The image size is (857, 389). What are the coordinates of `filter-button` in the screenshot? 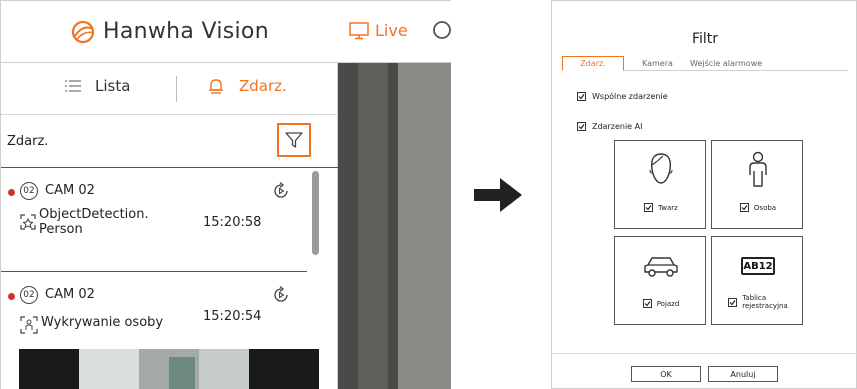 It's located at (294, 140).